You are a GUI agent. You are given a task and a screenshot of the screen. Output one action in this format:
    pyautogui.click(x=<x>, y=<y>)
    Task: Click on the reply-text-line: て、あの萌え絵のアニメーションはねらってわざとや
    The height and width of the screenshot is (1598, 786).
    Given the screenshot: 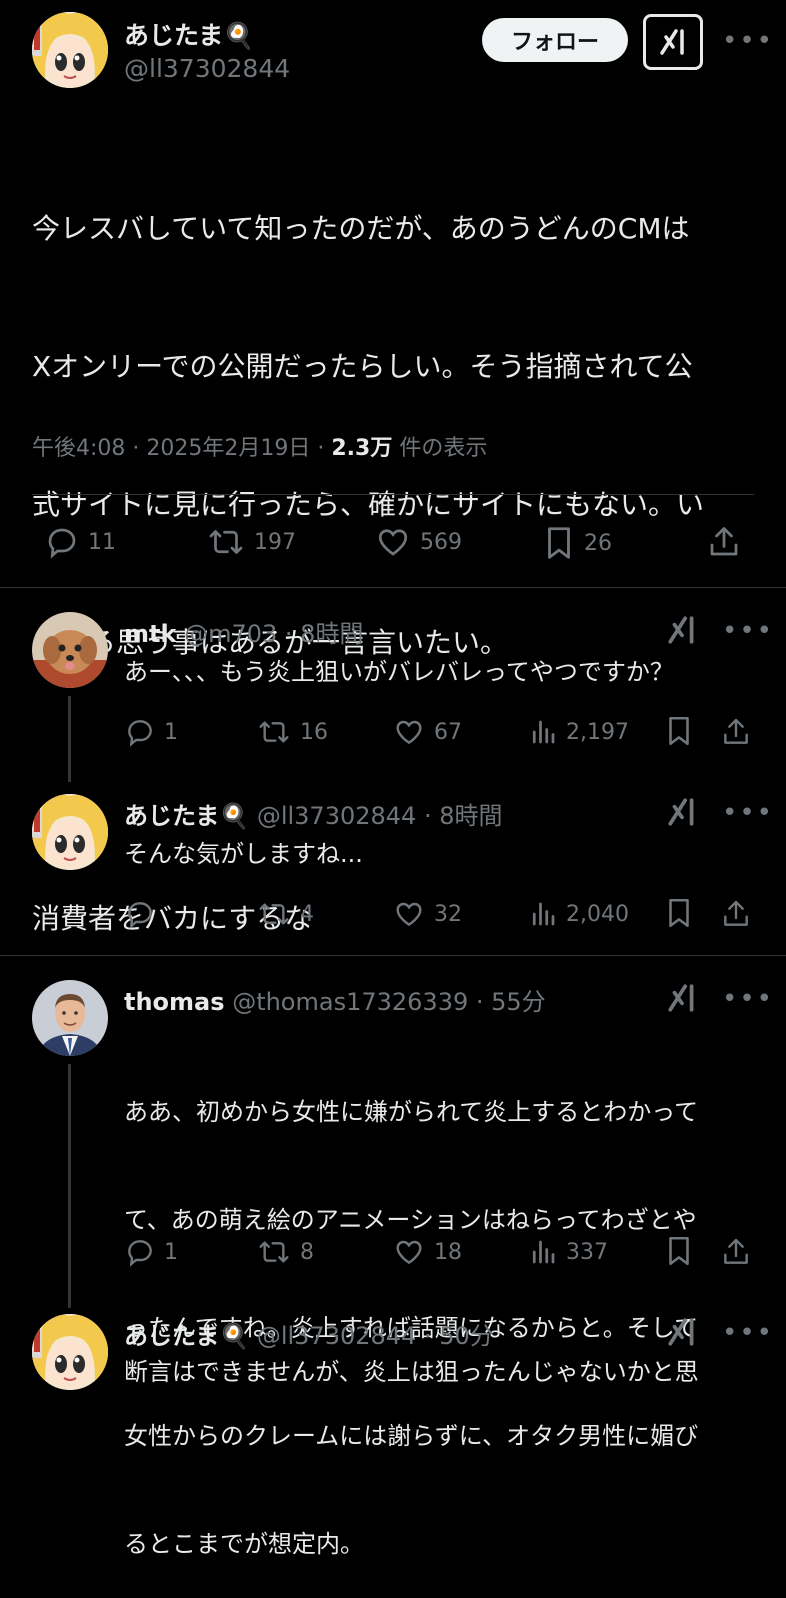 What is the action you would take?
    pyautogui.click(x=410, y=1220)
    